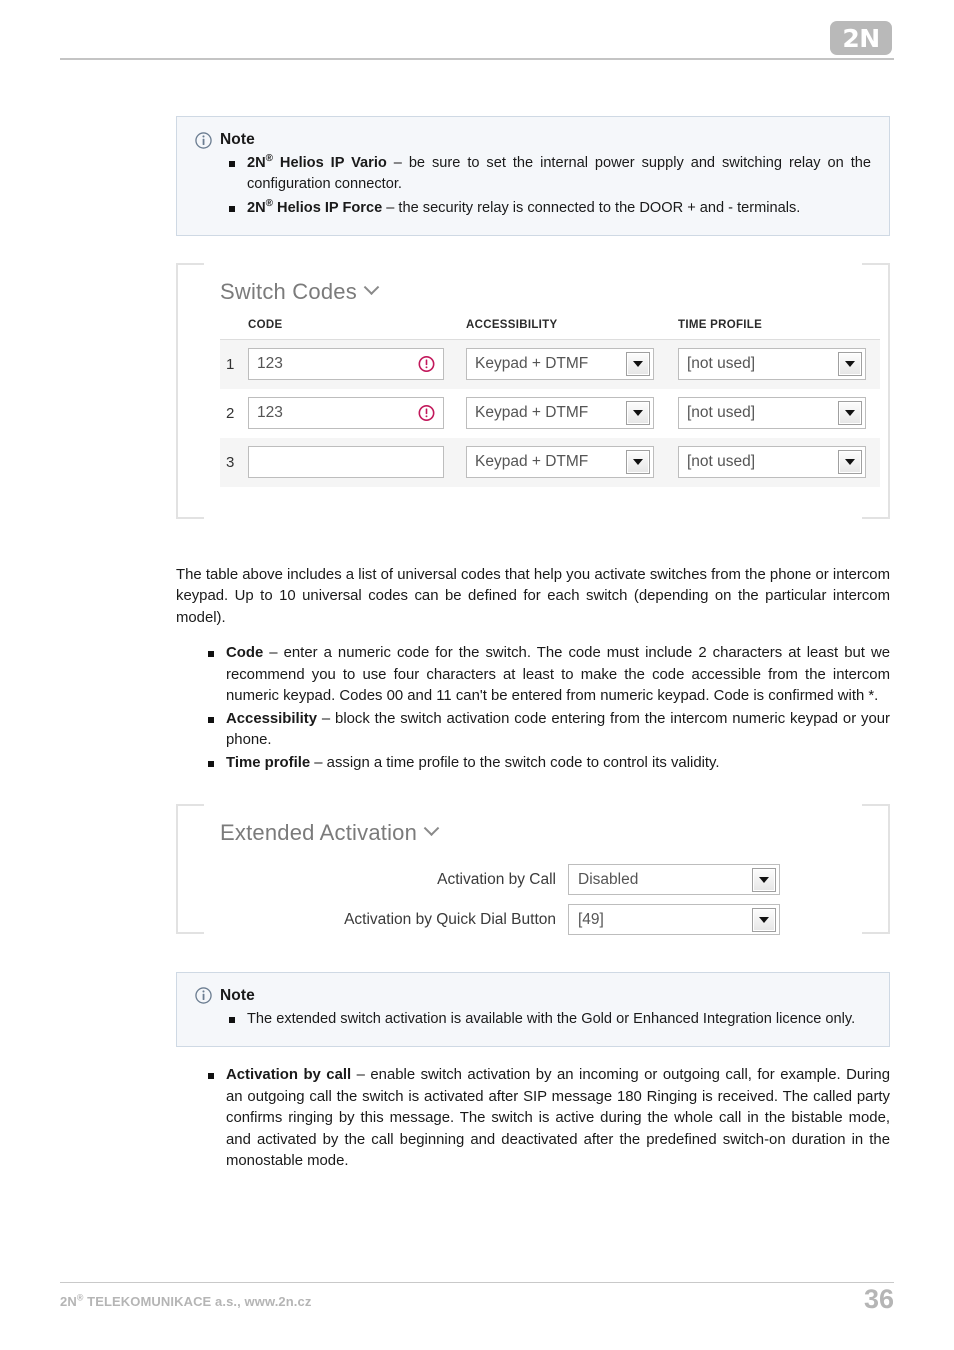  What do you see at coordinates (546, 292) in the screenshot?
I see `switch-codes-title-row: Switch Codes` at bounding box center [546, 292].